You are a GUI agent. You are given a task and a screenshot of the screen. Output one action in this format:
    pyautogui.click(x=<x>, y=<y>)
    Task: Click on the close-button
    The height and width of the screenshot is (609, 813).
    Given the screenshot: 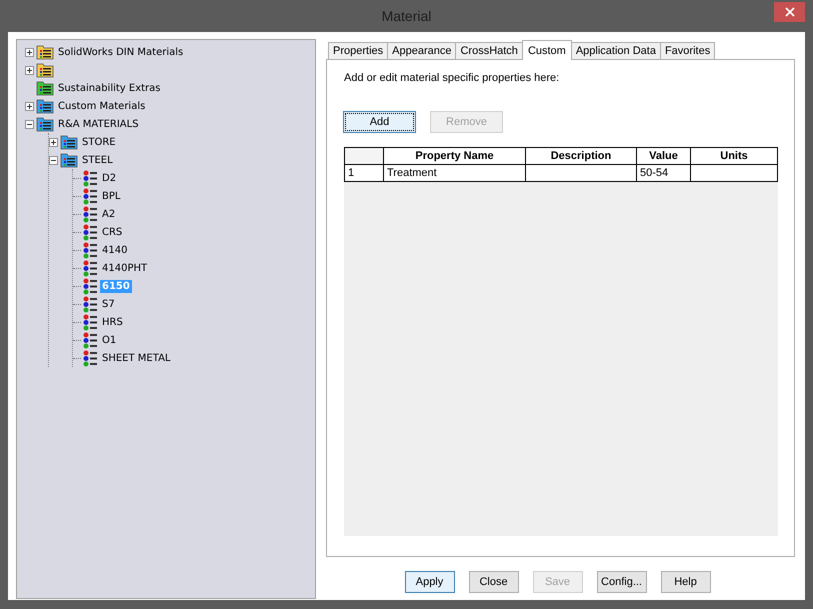 What is the action you would take?
    pyautogui.click(x=789, y=12)
    